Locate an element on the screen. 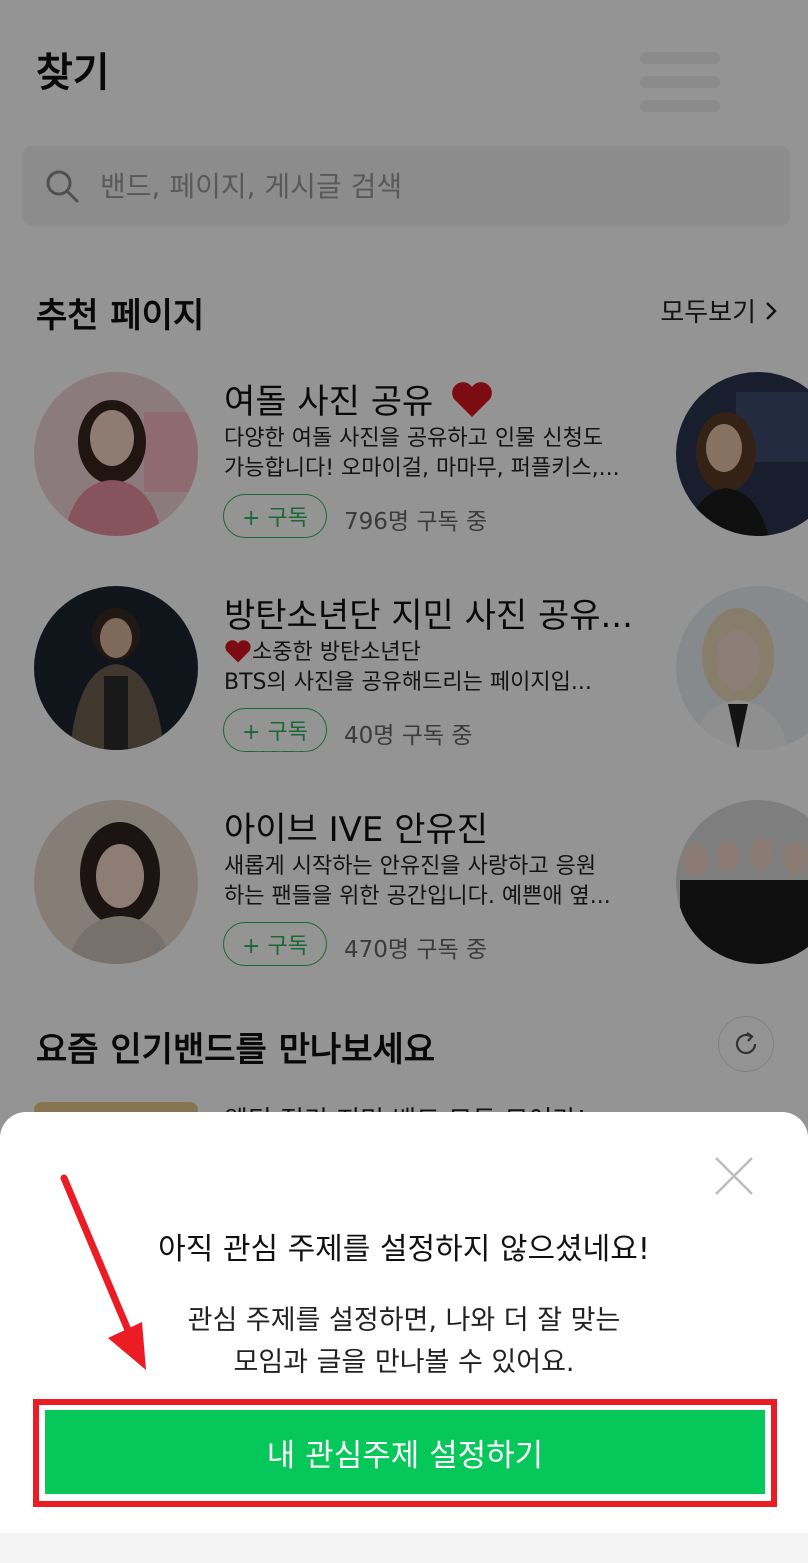 This screenshot has height=1563, width=808. set-interest-topics-button: 내 관심주제 설정하기 is located at coordinates (405, 1452).